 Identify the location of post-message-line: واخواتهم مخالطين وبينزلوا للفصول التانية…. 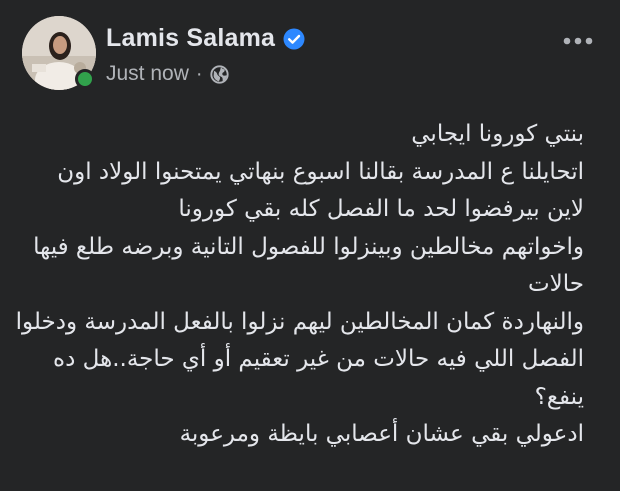
(308, 246).